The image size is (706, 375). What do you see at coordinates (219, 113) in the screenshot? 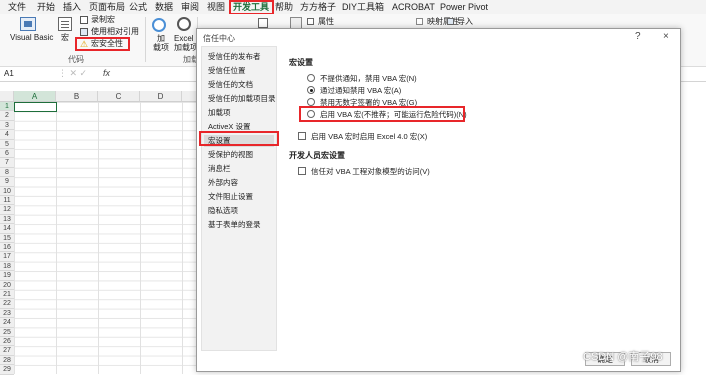
I see `nav-addins: 加载项` at bounding box center [219, 113].